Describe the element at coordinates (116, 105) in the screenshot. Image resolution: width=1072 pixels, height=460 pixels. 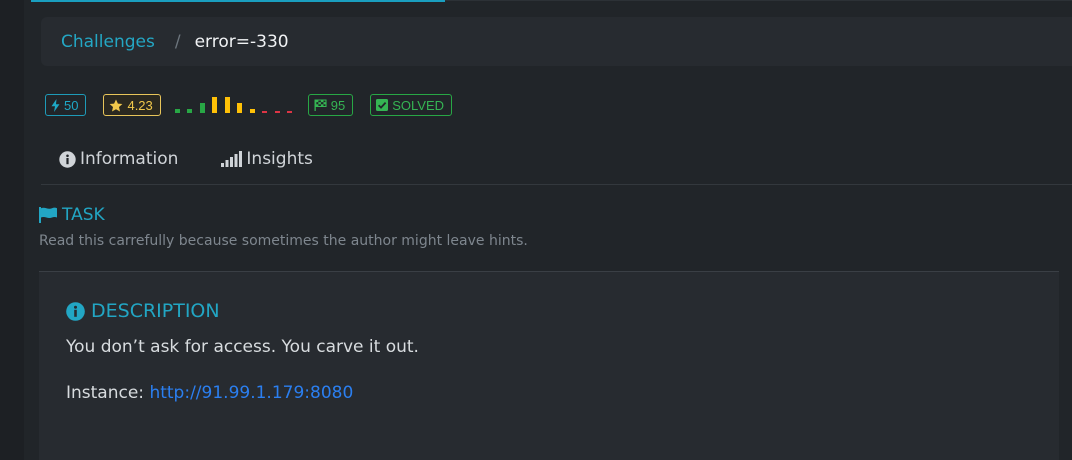
I see `star-icon` at that location.